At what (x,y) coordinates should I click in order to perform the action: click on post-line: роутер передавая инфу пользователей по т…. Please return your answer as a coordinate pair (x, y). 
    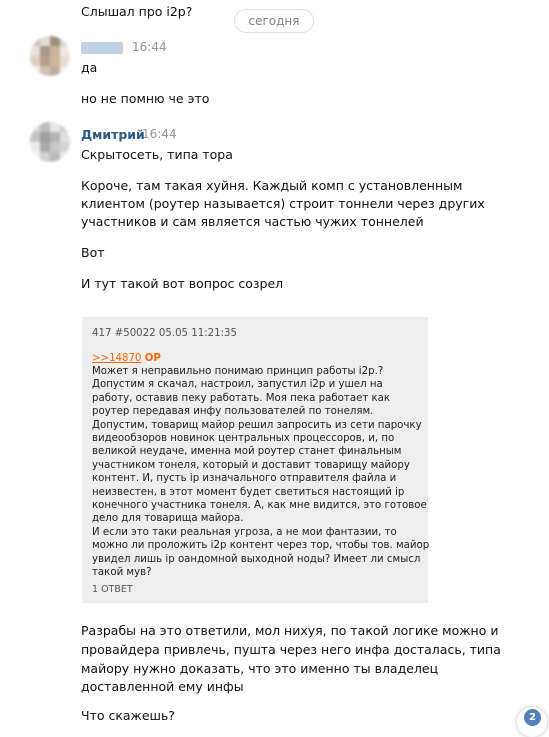
    Looking at the image, I should click on (233, 412).